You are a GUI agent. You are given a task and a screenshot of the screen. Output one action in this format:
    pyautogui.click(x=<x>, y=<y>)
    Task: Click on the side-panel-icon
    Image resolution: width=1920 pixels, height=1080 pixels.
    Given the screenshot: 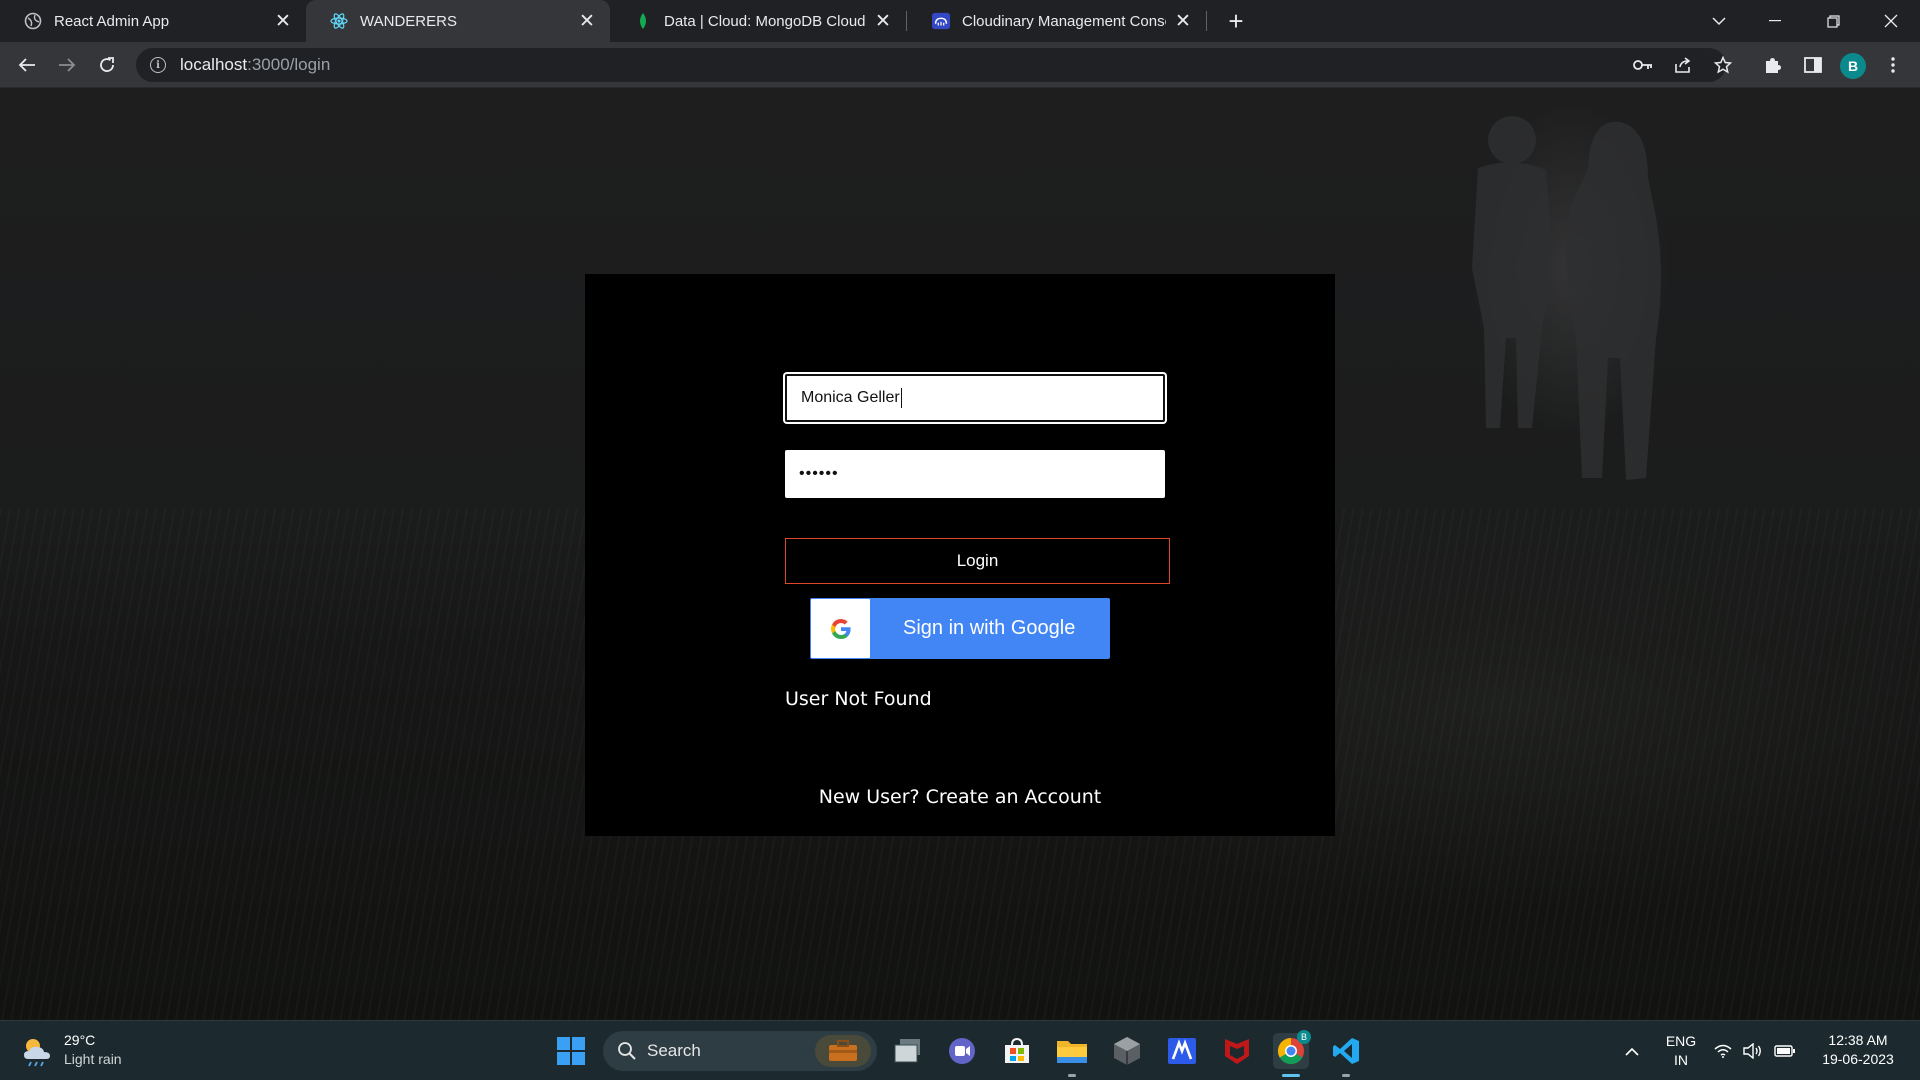 What is the action you would take?
    pyautogui.click(x=1813, y=65)
    